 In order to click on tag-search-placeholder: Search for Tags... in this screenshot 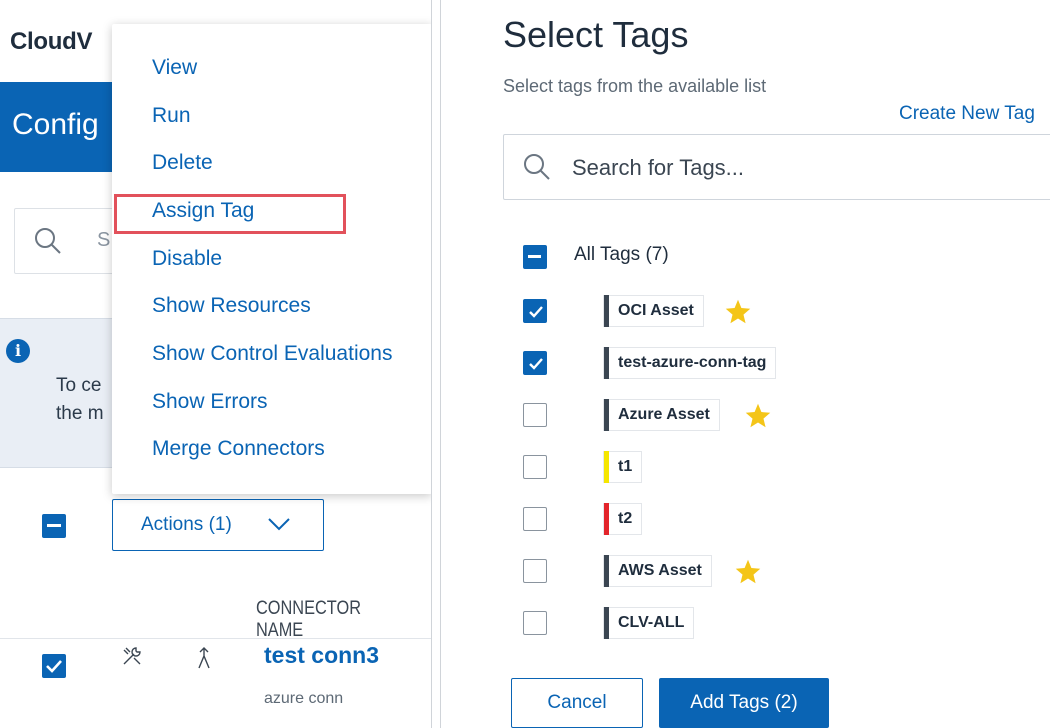, I will do `click(658, 167)`.